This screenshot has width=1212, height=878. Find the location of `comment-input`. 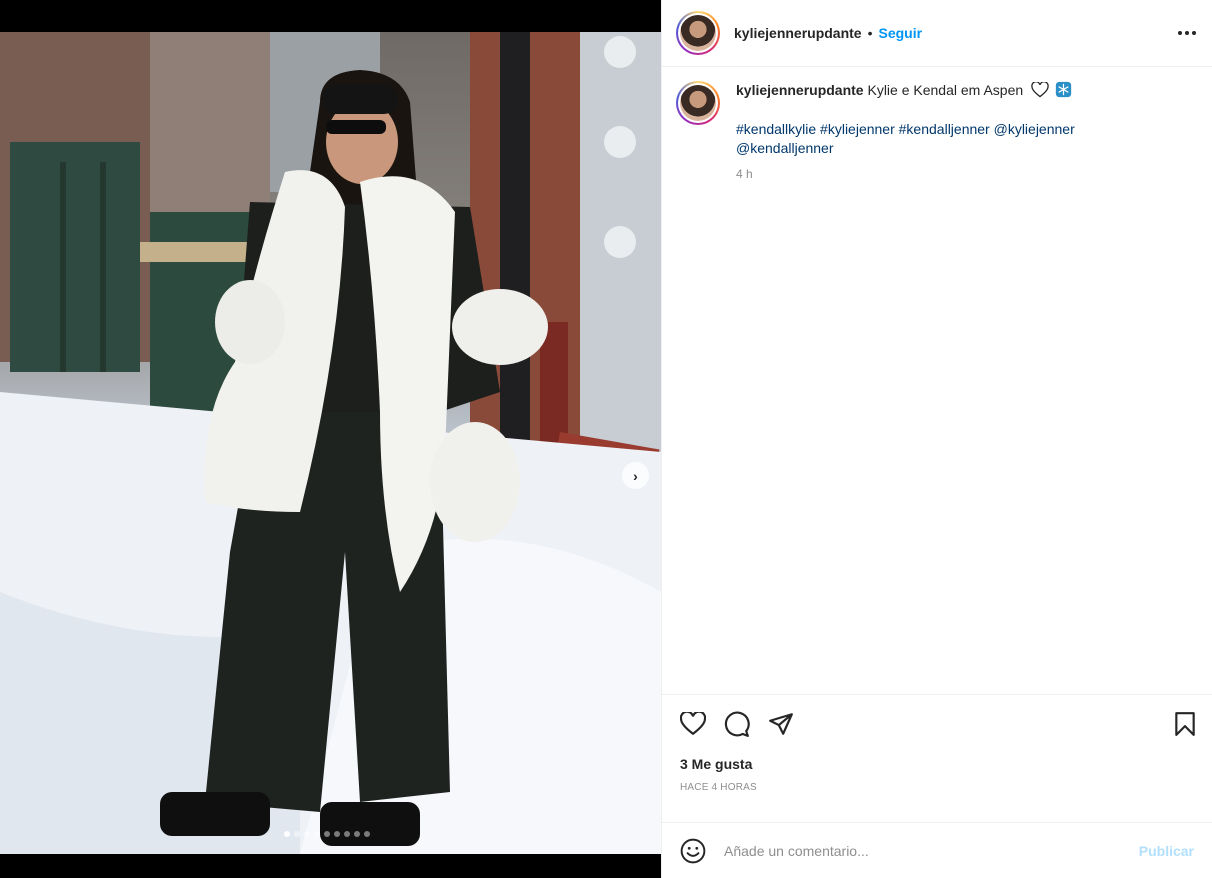

comment-input is located at coordinates (931, 850).